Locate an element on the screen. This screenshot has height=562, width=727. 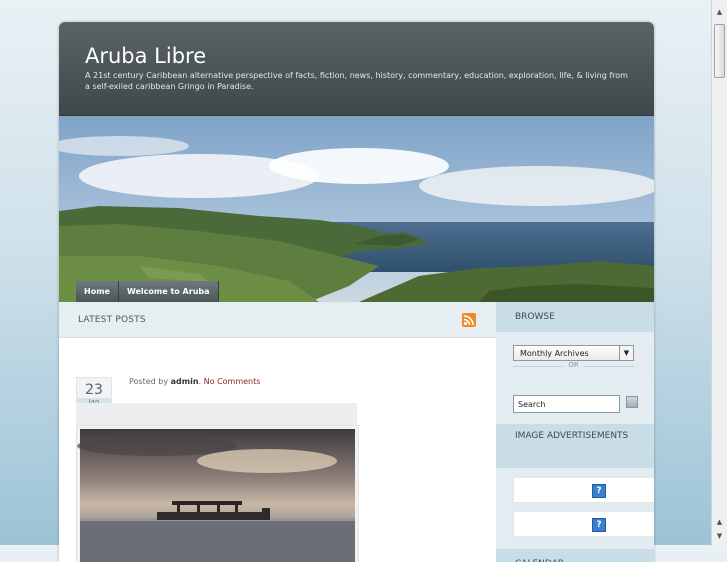
nav-item-welcome-to-aruba: Welcome to Aruba is located at coordinates (168, 291).